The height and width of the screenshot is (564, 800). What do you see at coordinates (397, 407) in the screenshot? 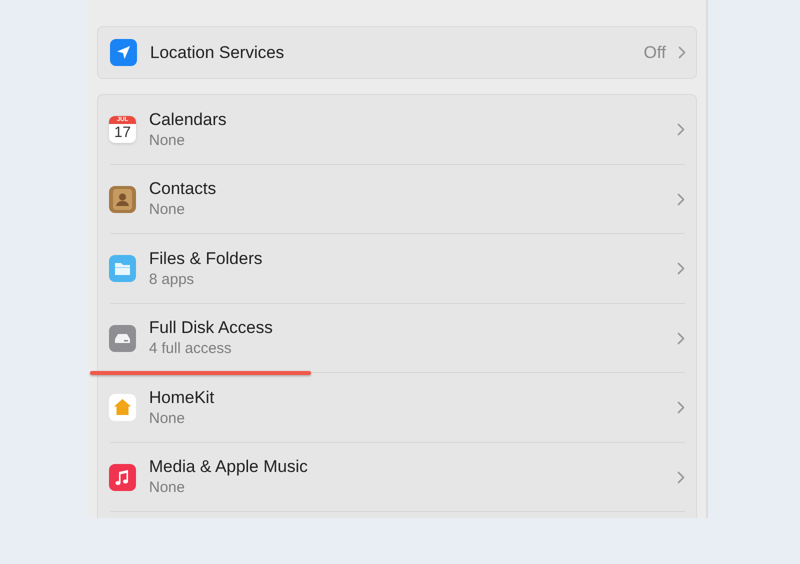
I see `privacy-row: HomeKit None` at bounding box center [397, 407].